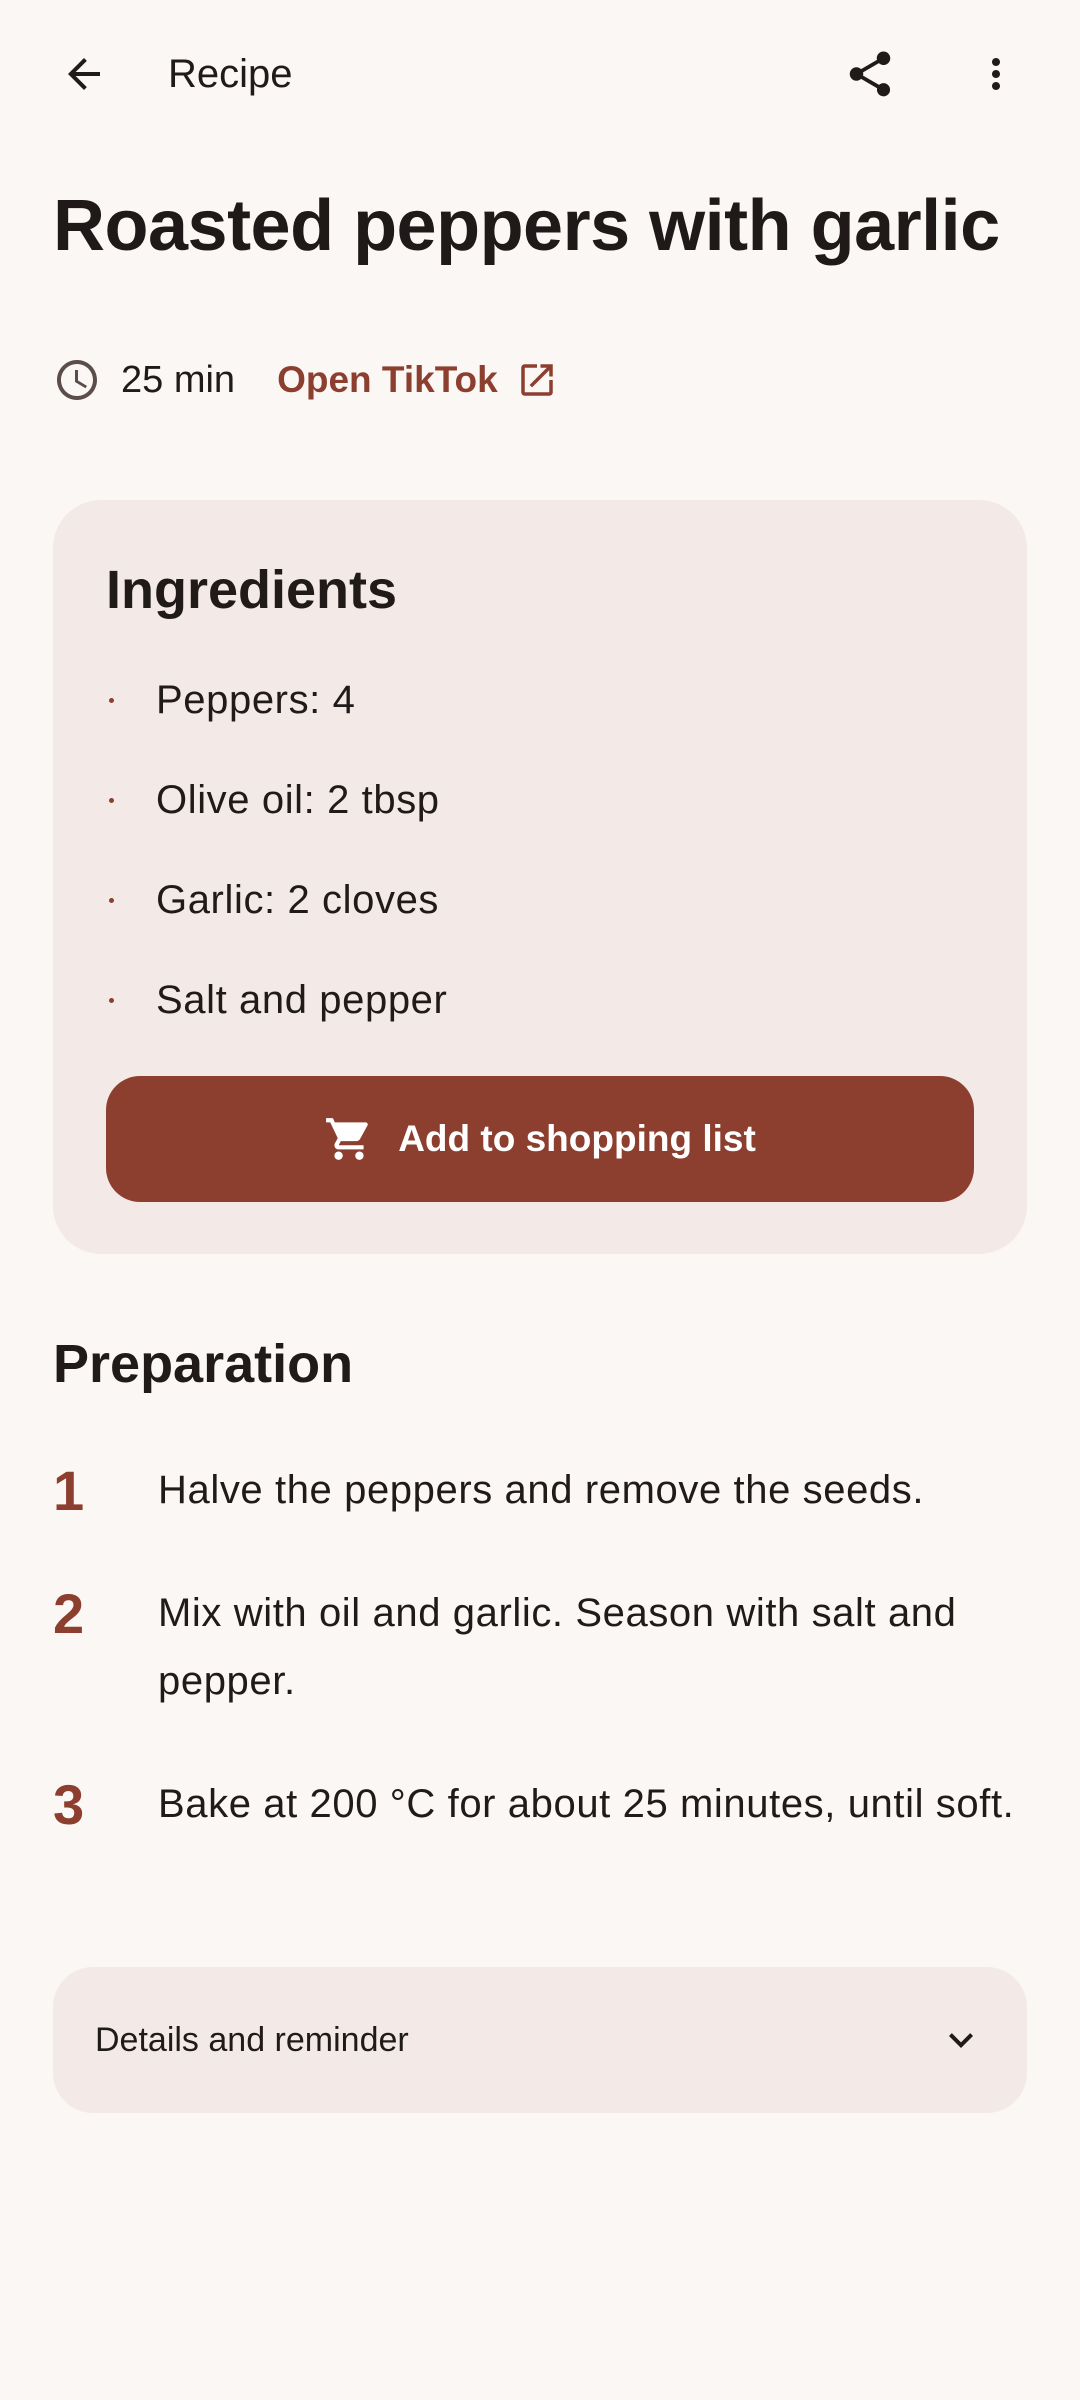 The height and width of the screenshot is (2400, 1080). Describe the element at coordinates (540, 74) in the screenshot. I see `top-app-bar: Recipe` at that location.